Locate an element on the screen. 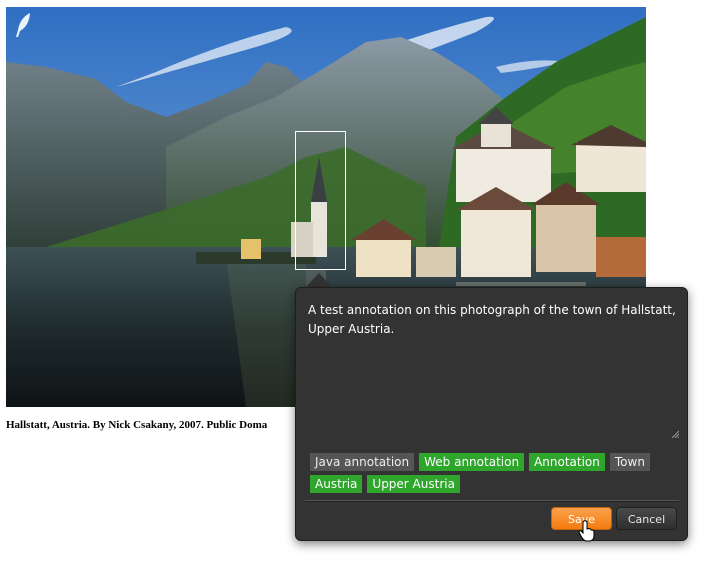 The image size is (713, 571). editor-divider is located at coordinates (492, 501).